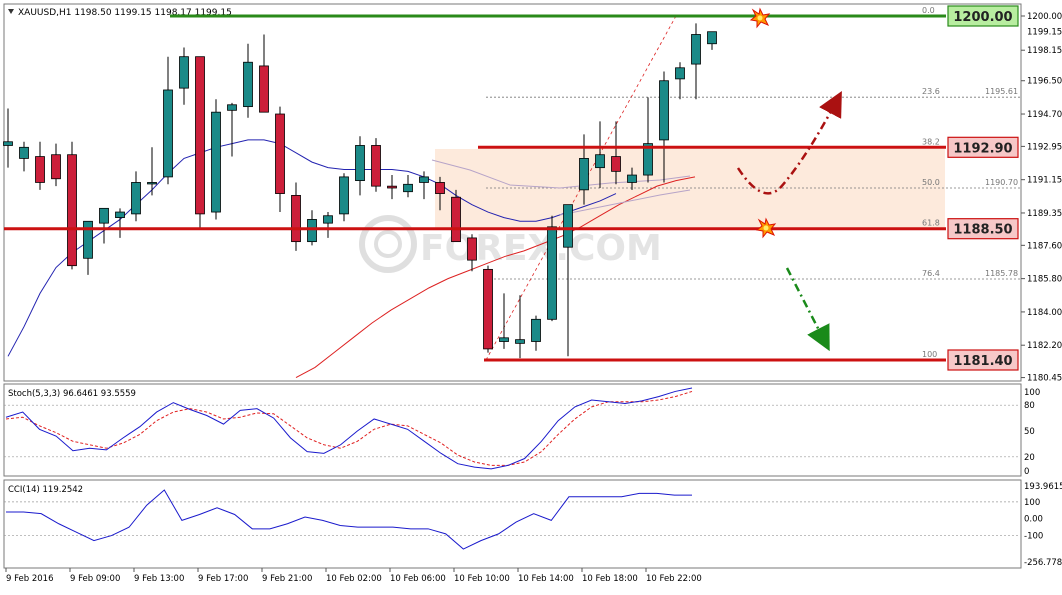  I want to click on time-tick-label: 10 Feb 06:00, so click(418, 579).